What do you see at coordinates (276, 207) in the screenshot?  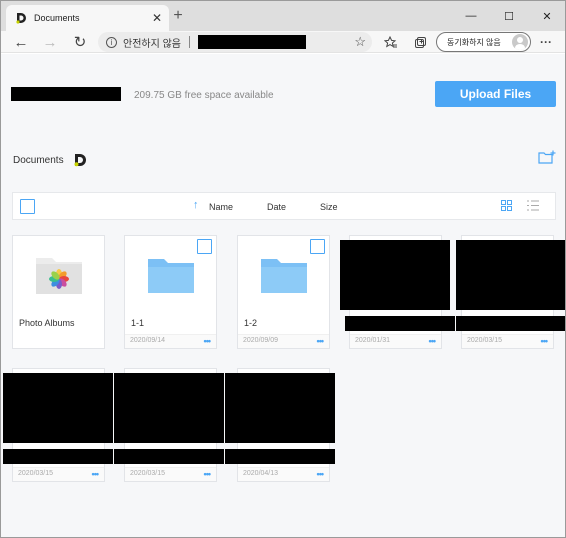 I see `sort-by-date: Date` at bounding box center [276, 207].